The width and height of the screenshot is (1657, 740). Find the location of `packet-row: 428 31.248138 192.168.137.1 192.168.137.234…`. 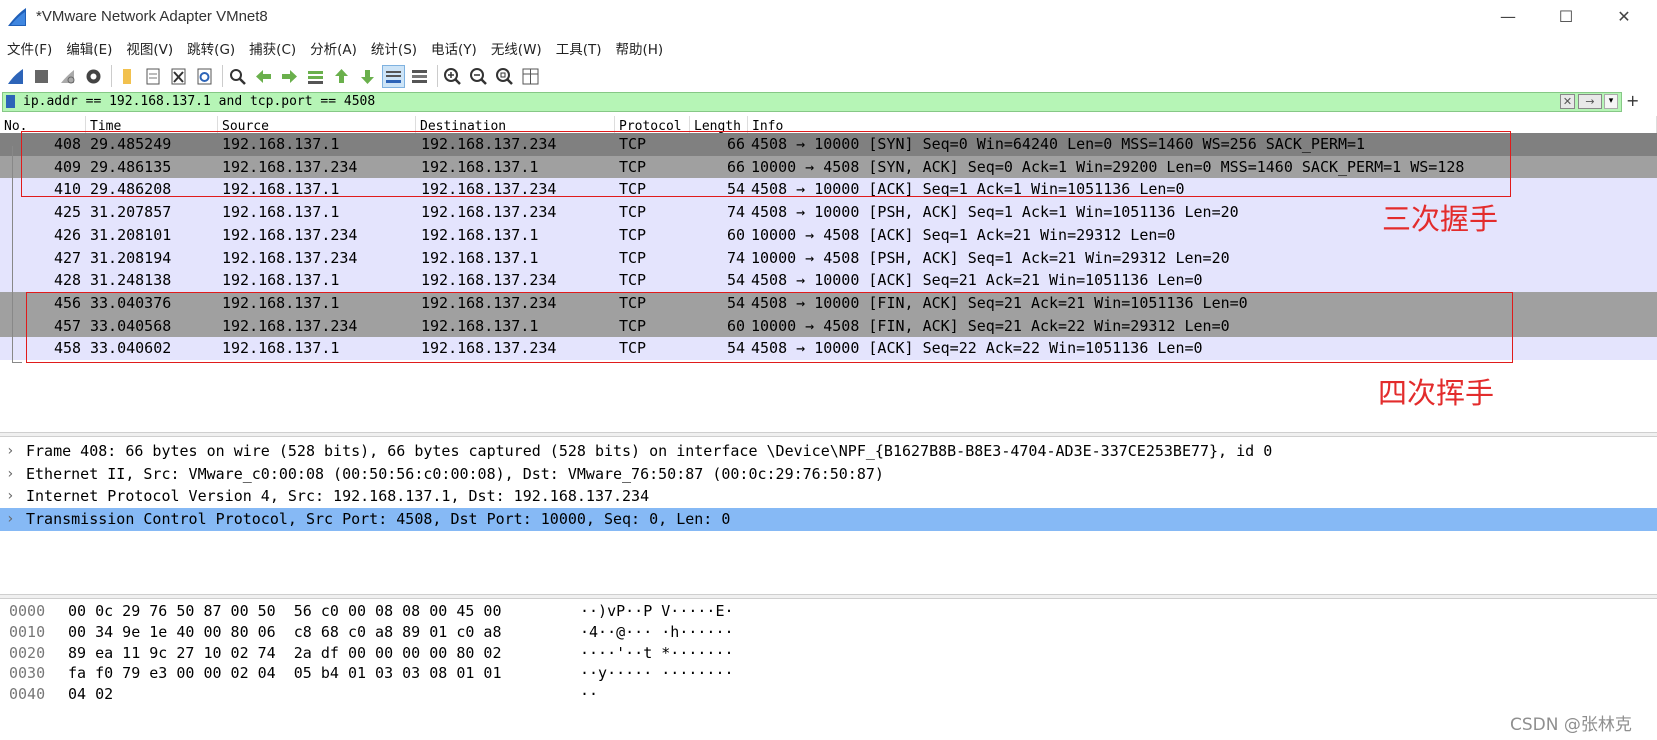

packet-row: 428 31.248138 192.168.137.1 192.168.137.234… is located at coordinates (828, 281).